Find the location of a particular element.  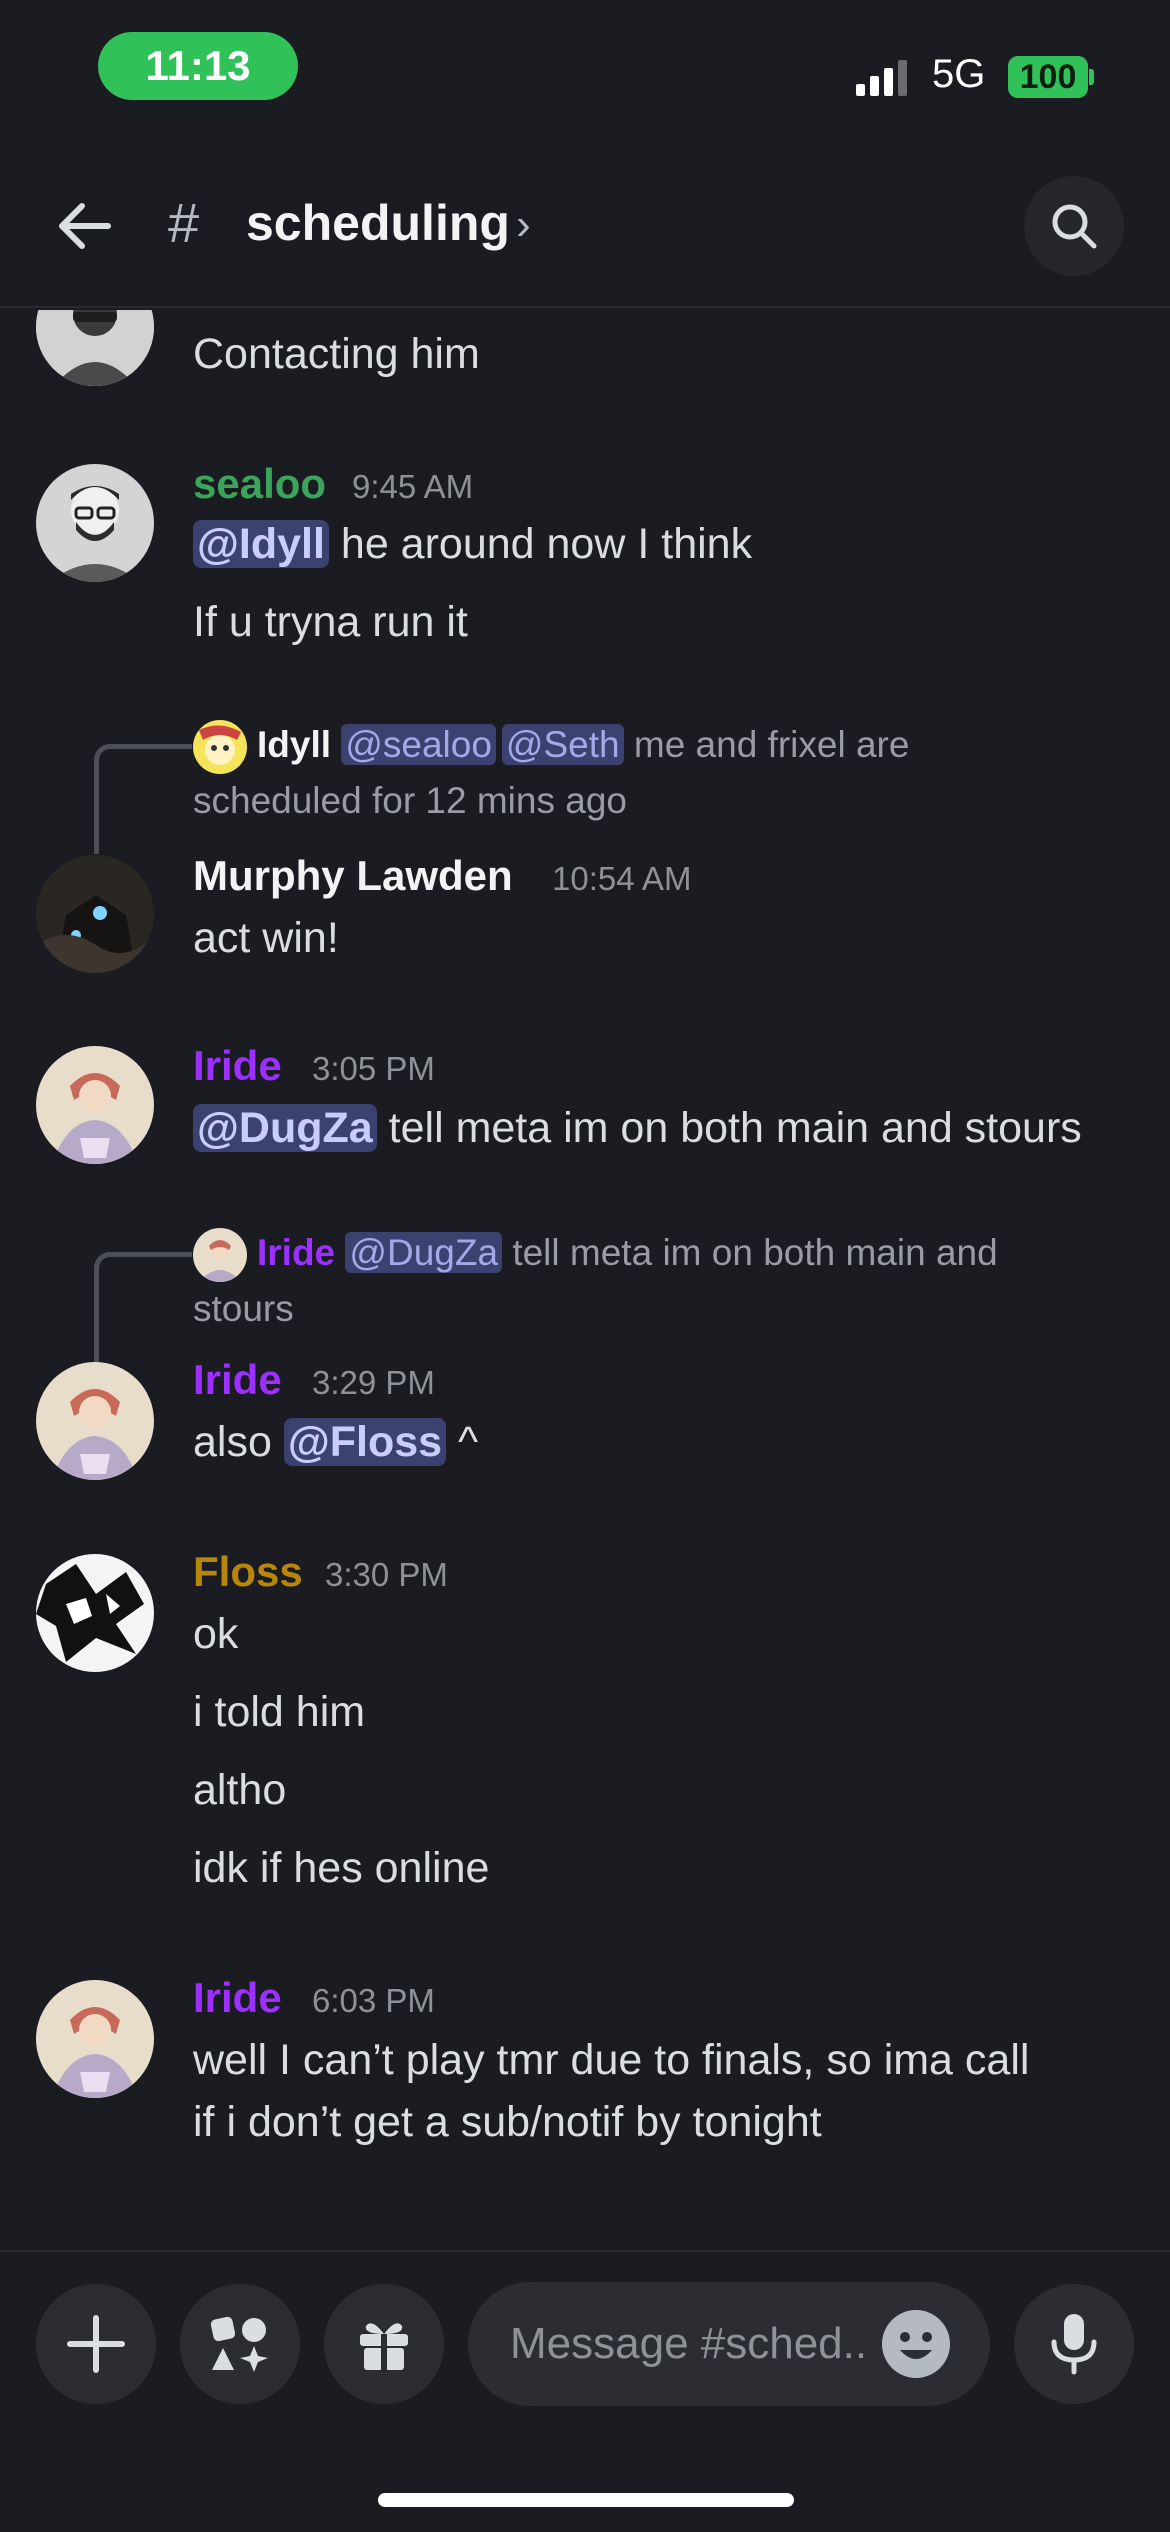

message-timestamp: 3:29 PM is located at coordinates (373, 1382).